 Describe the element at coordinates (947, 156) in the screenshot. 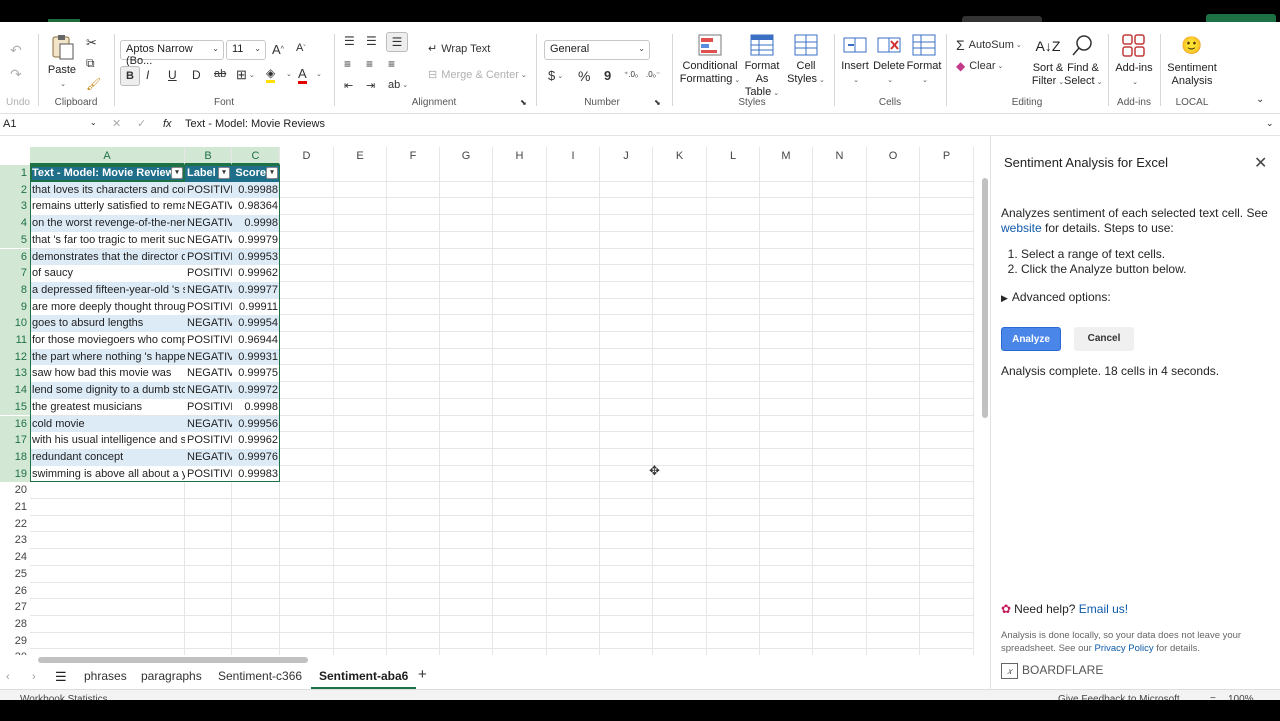

I see `column-header-p: P` at that location.